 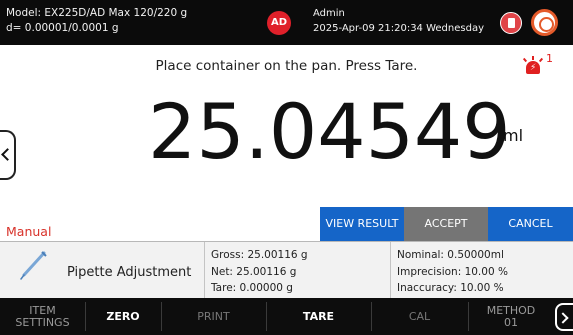 I want to click on tare-button: TARE, so click(x=318, y=316).